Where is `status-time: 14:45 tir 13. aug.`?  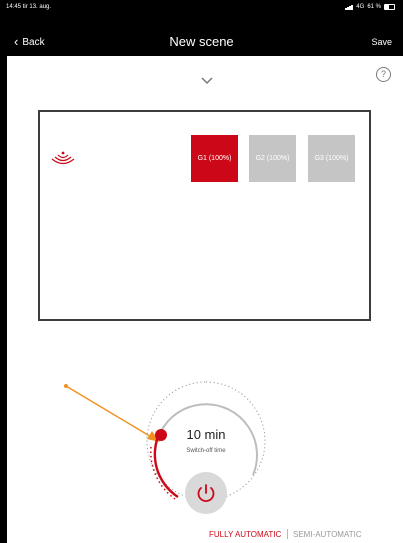 status-time: 14:45 tir 13. aug. is located at coordinates (28, 7).